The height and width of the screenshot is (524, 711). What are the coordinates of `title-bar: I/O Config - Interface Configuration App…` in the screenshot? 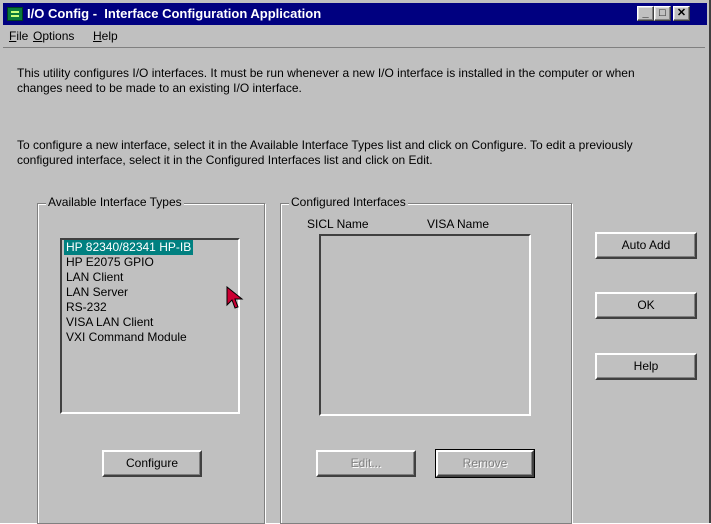 It's located at (355, 14).